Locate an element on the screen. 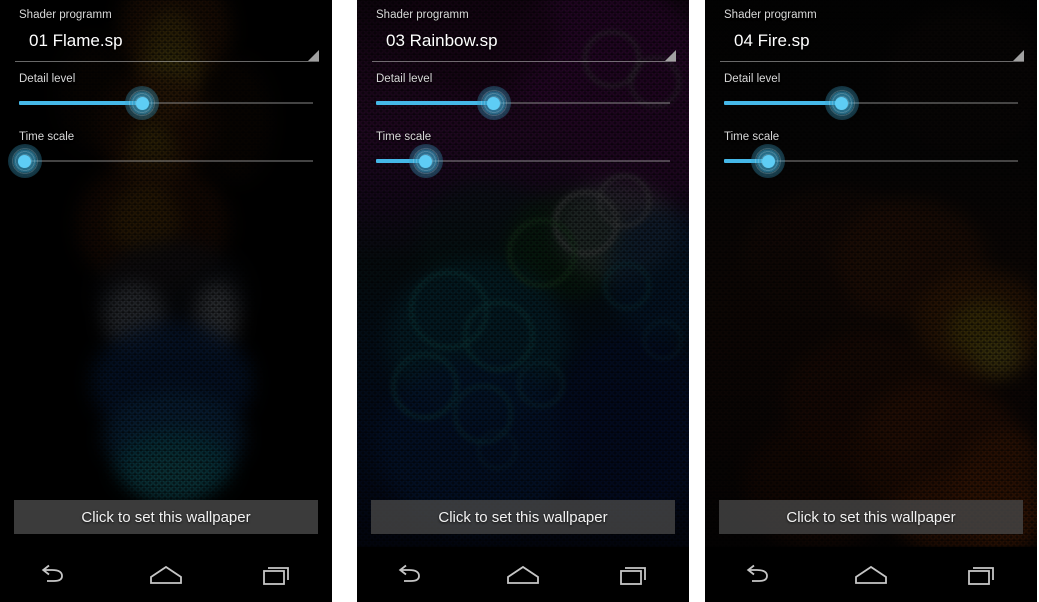 This screenshot has height=602, width=1039. shader-program-spinner: 04 Fire.sp is located at coordinates (871, 42).